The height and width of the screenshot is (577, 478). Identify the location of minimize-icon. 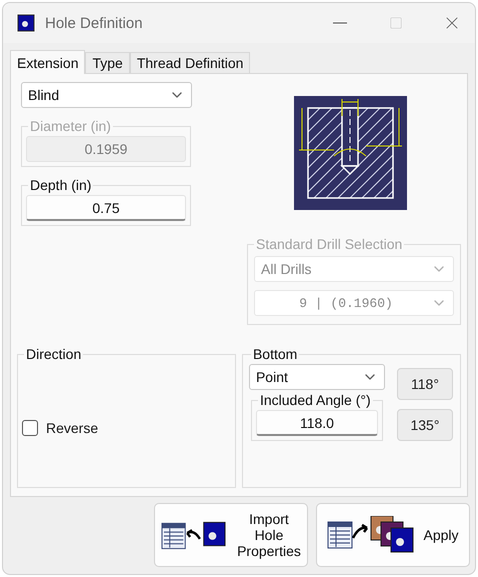
(340, 23).